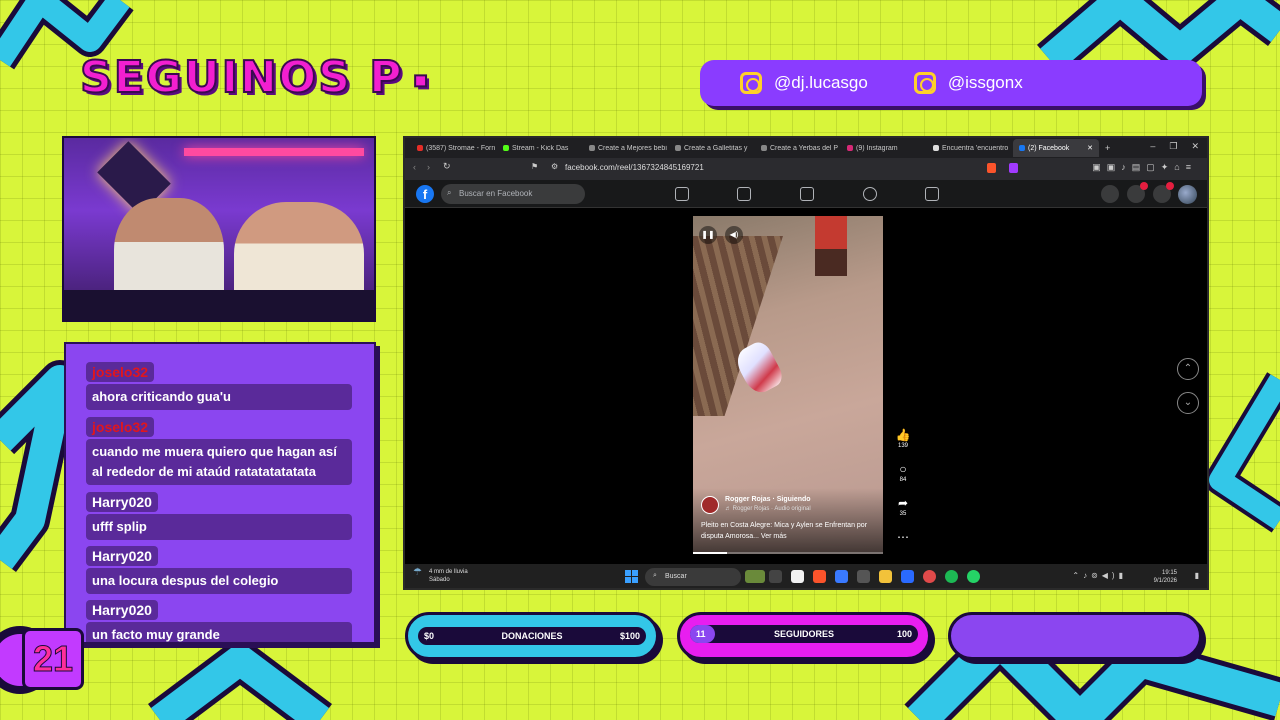  Describe the element at coordinates (970, 148) in the screenshot. I see `browser-tab: Encuentra 'encuentro` at that location.